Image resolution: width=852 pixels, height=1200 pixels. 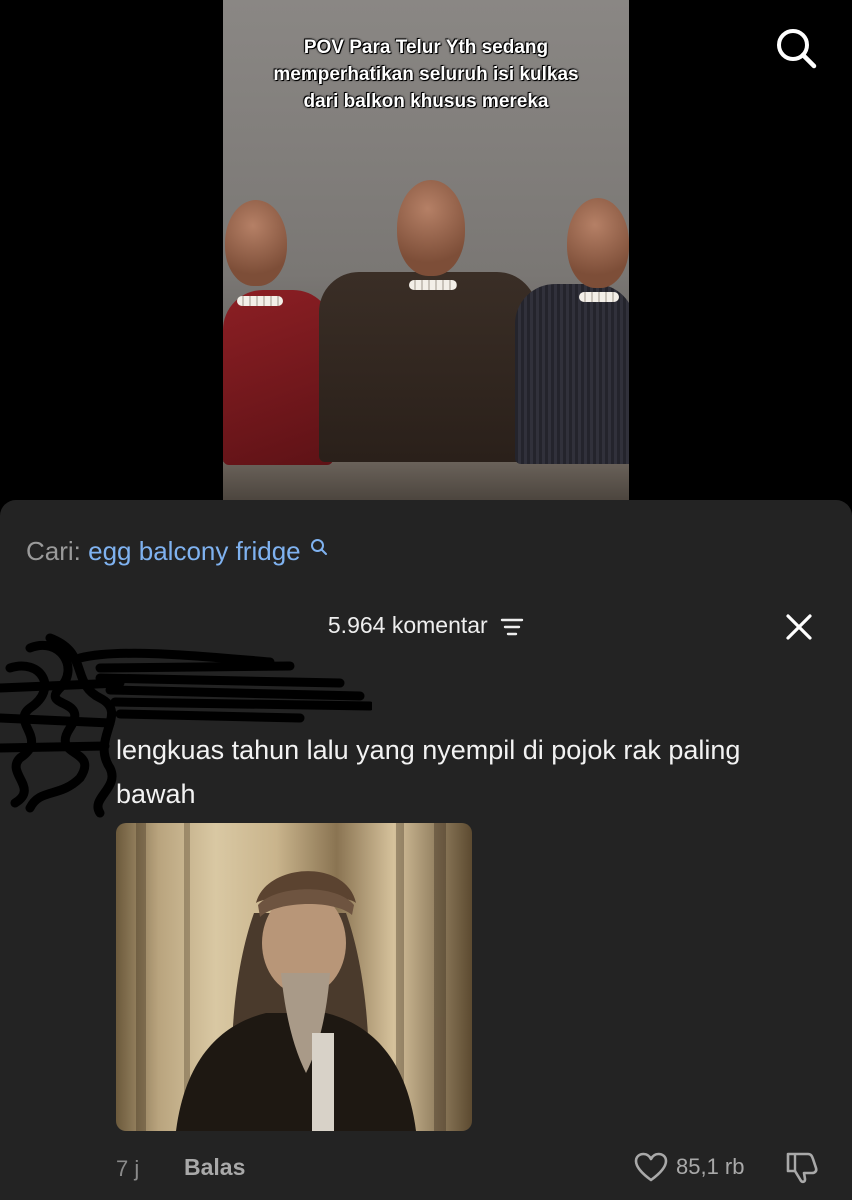 I want to click on search-suggestion: Cari: egg balcony fridge, so click(x=177, y=551).